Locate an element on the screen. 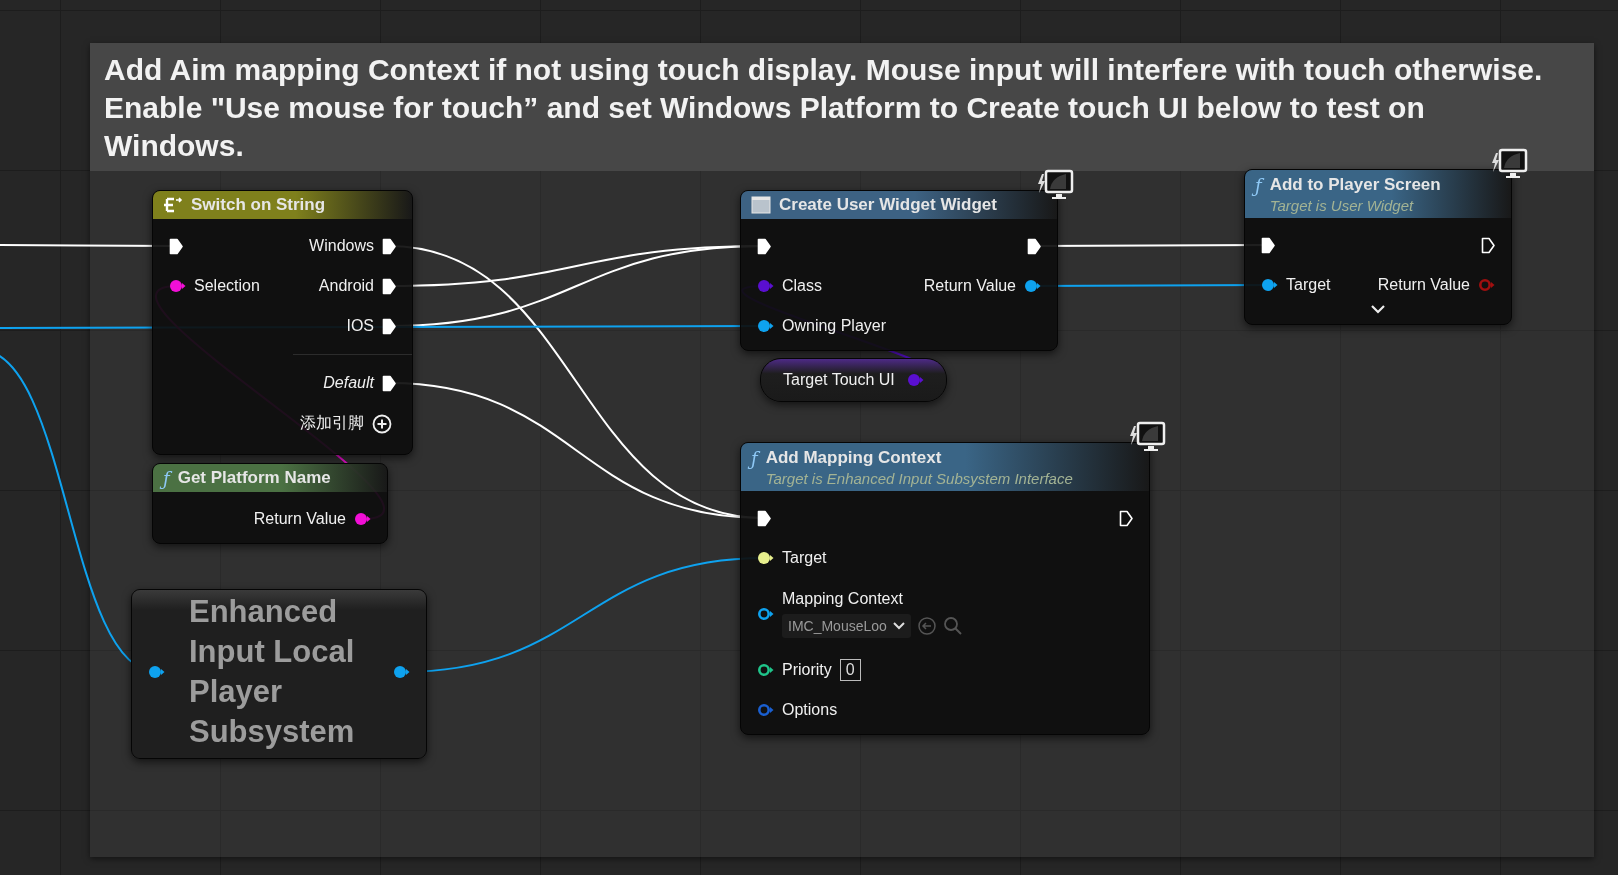 This screenshot has width=1618, height=875. pin-label: Windows is located at coordinates (341, 246).